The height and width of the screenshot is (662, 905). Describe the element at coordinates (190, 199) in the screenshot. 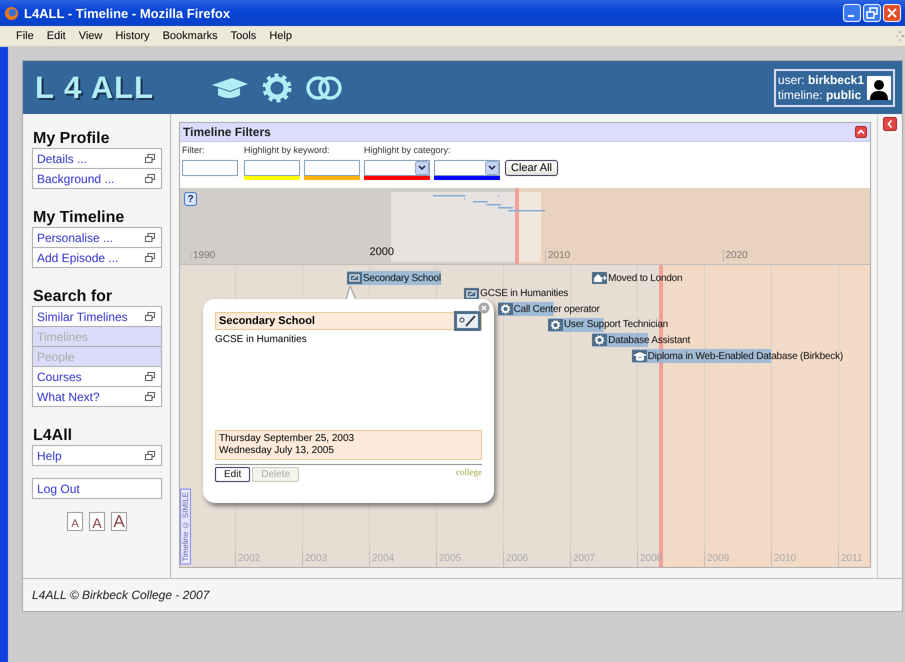

I see `help-button: ?` at that location.